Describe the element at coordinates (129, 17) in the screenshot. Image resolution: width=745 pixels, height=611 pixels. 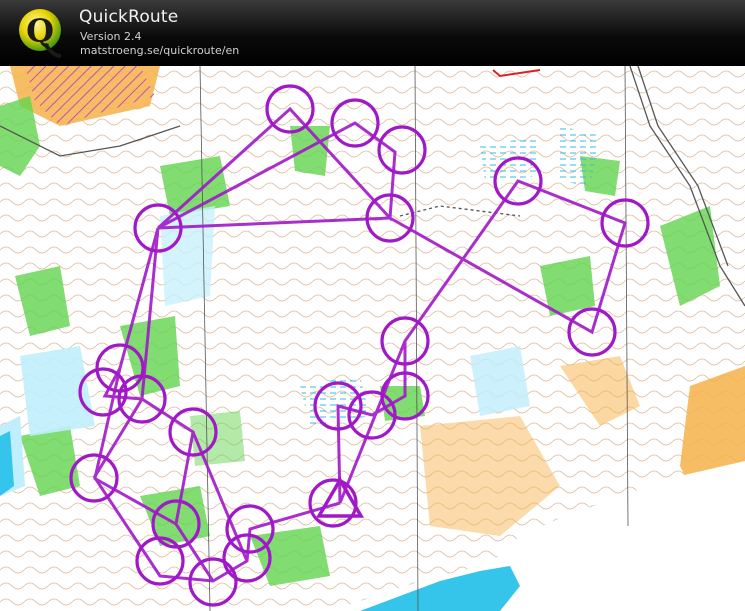
I see `app-title: QuickRoute` at that location.